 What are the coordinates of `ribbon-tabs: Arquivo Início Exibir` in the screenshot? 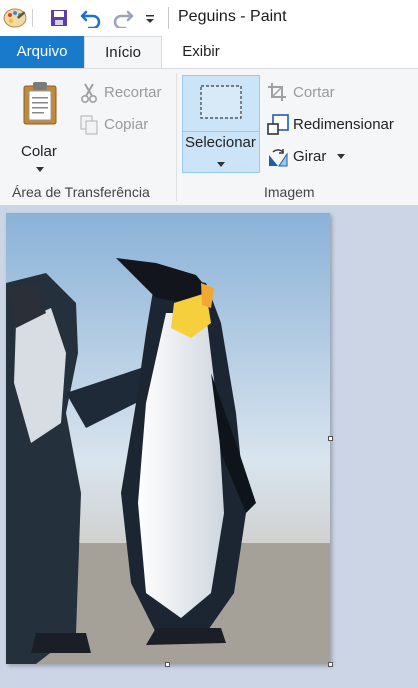 It's located at (209, 52).